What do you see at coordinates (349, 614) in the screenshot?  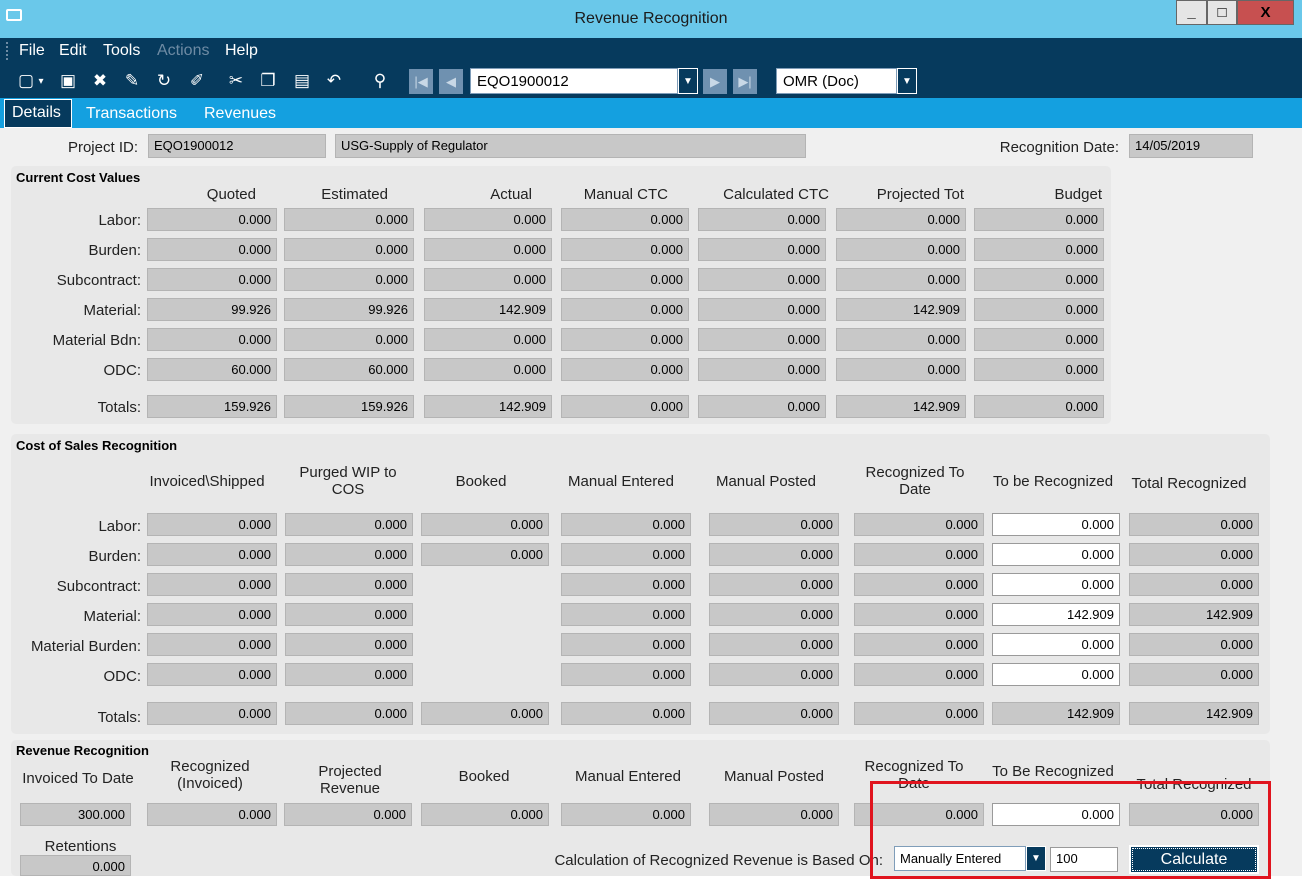 I see `cs-material-purged-wip-to-cos-field: 0.000` at bounding box center [349, 614].